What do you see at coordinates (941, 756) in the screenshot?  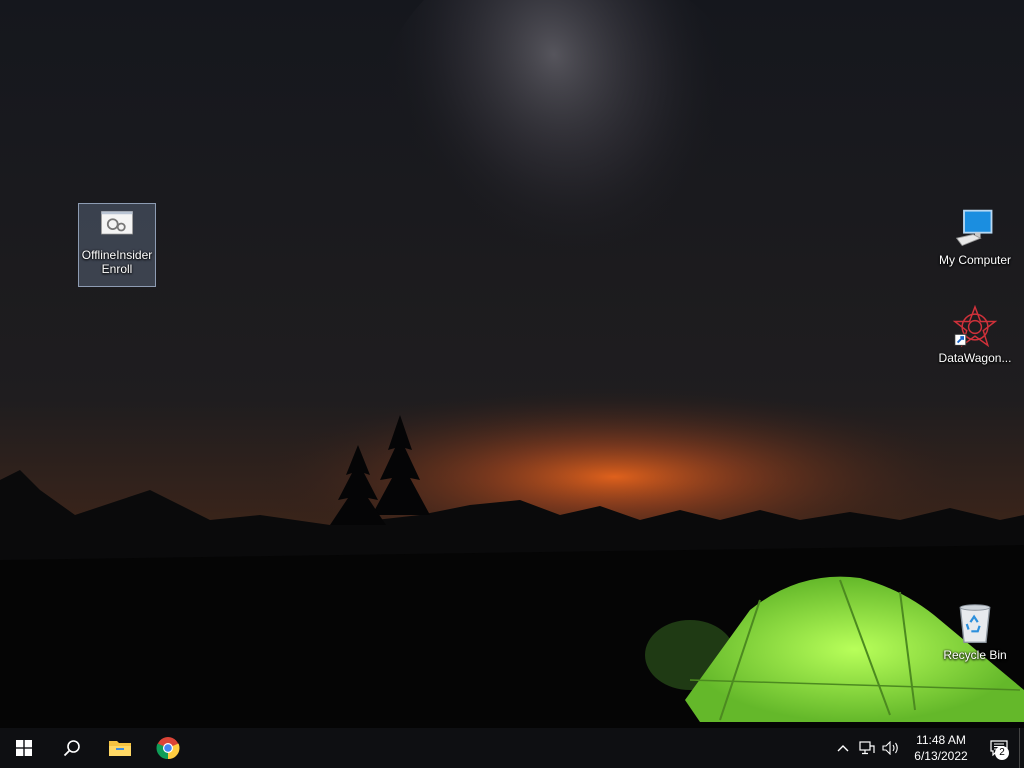 I see `clock-date: 6/13/2022` at bounding box center [941, 756].